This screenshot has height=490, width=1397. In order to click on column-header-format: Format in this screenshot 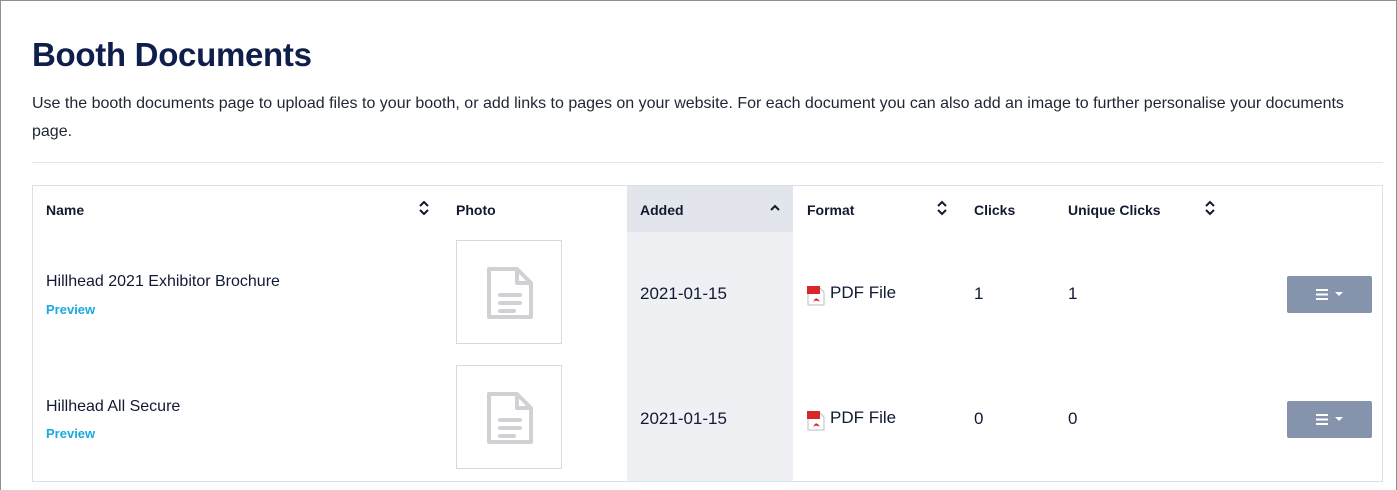, I will do `click(830, 210)`.